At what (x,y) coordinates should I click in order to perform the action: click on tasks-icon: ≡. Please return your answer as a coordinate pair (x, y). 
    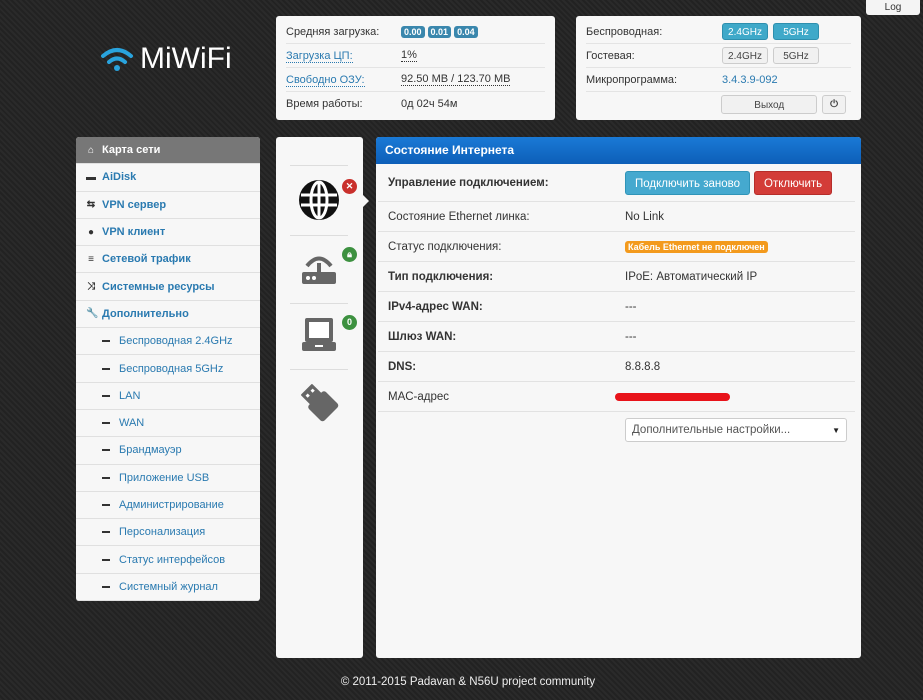
    Looking at the image, I should click on (91, 259).